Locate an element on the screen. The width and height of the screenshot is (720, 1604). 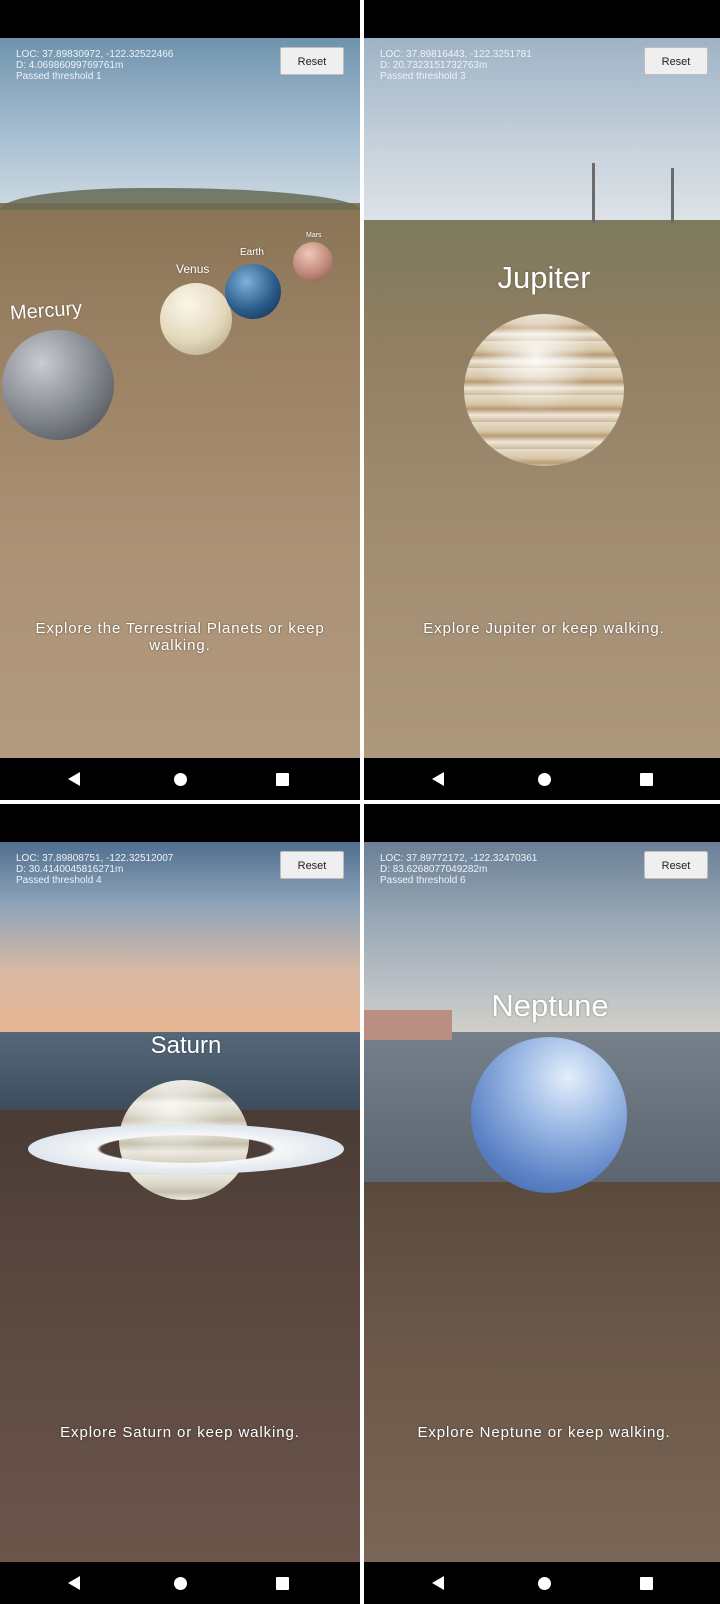
planet-label-mars: Mars is located at coordinates (314, 235).